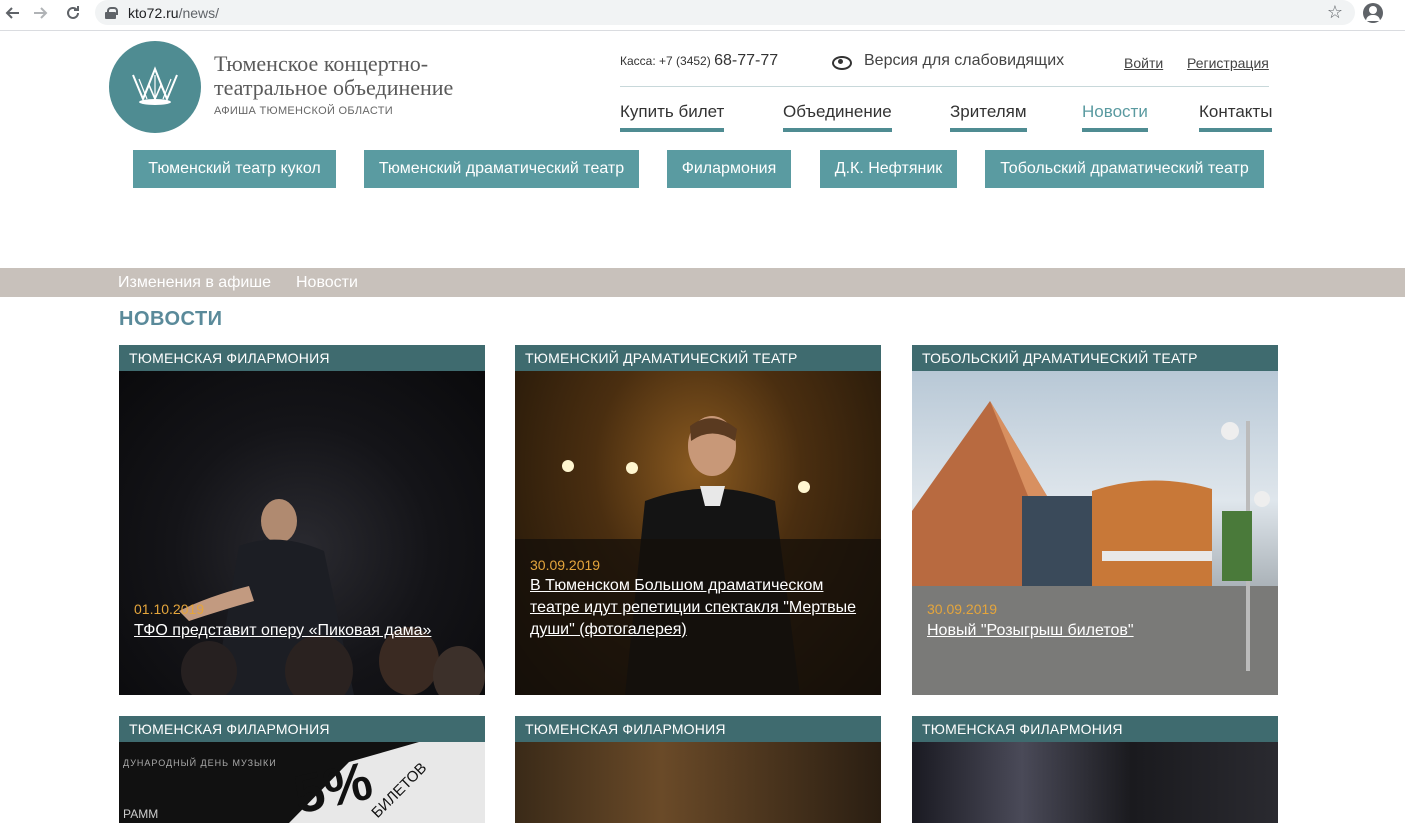 The width and height of the screenshot is (1405, 823). What do you see at coordinates (944, 86) in the screenshot?
I see `header-divider` at bounding box center [944, 86].